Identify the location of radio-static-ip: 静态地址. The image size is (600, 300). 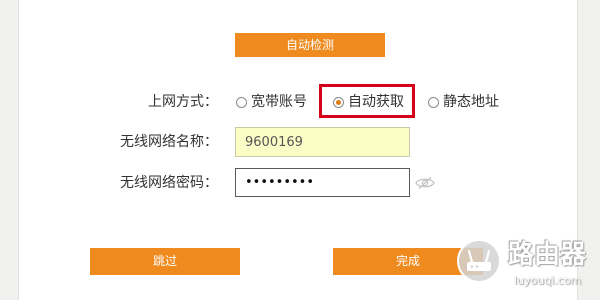
(468, 102).